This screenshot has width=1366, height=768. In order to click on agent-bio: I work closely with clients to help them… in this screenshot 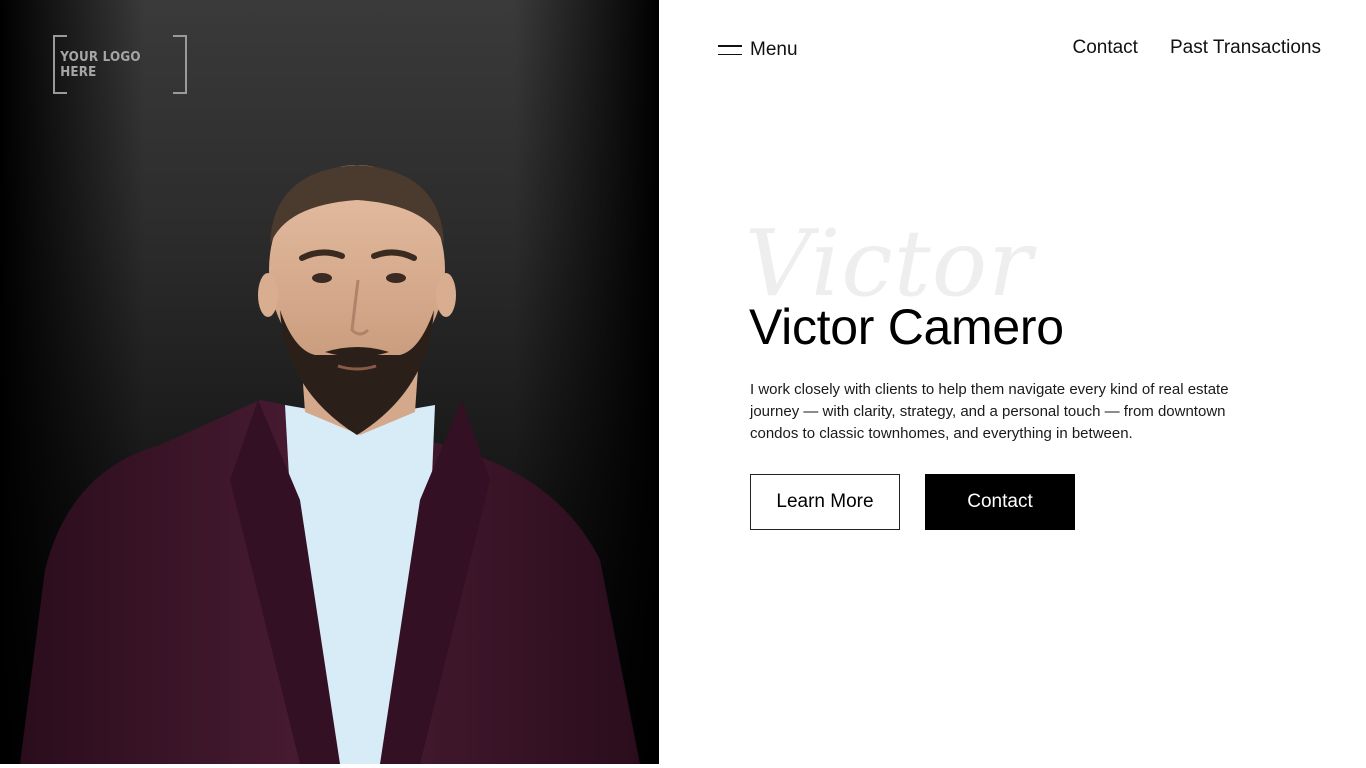, I will do `click(989, 411)`.